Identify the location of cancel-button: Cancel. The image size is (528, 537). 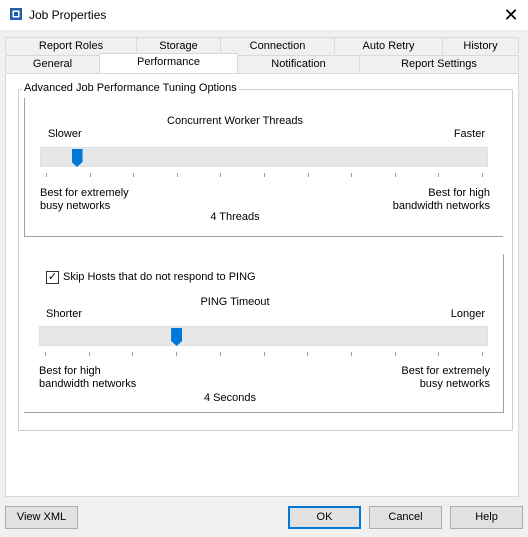
(405, 517).